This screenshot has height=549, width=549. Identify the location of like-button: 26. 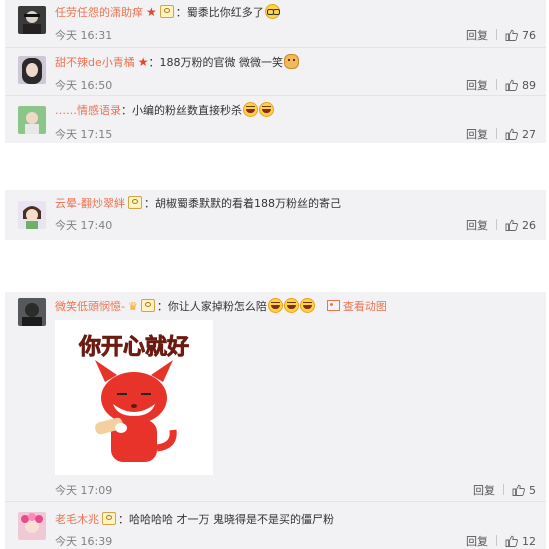
(520, 225).